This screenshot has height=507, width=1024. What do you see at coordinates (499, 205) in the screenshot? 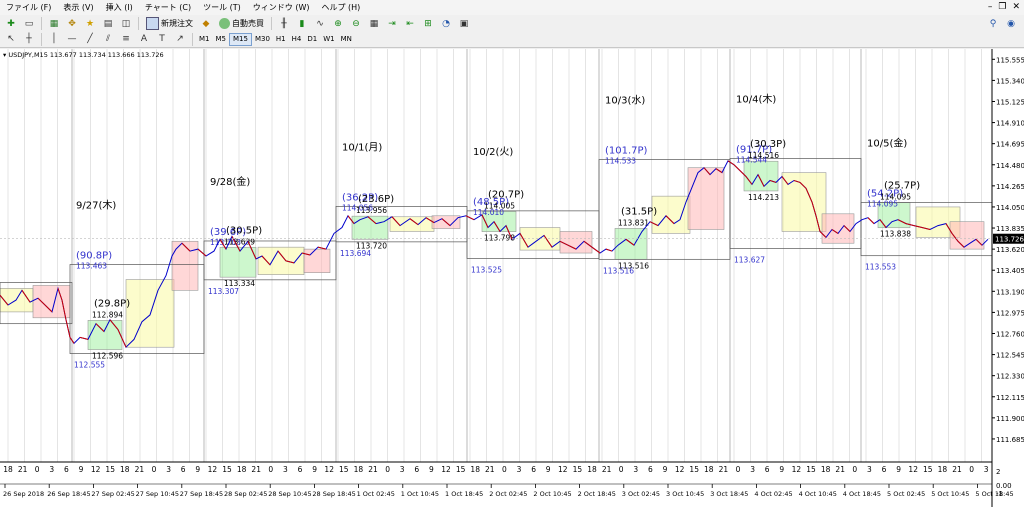
I see `session-high-price: 114.005` at bounding box center [499, 205].